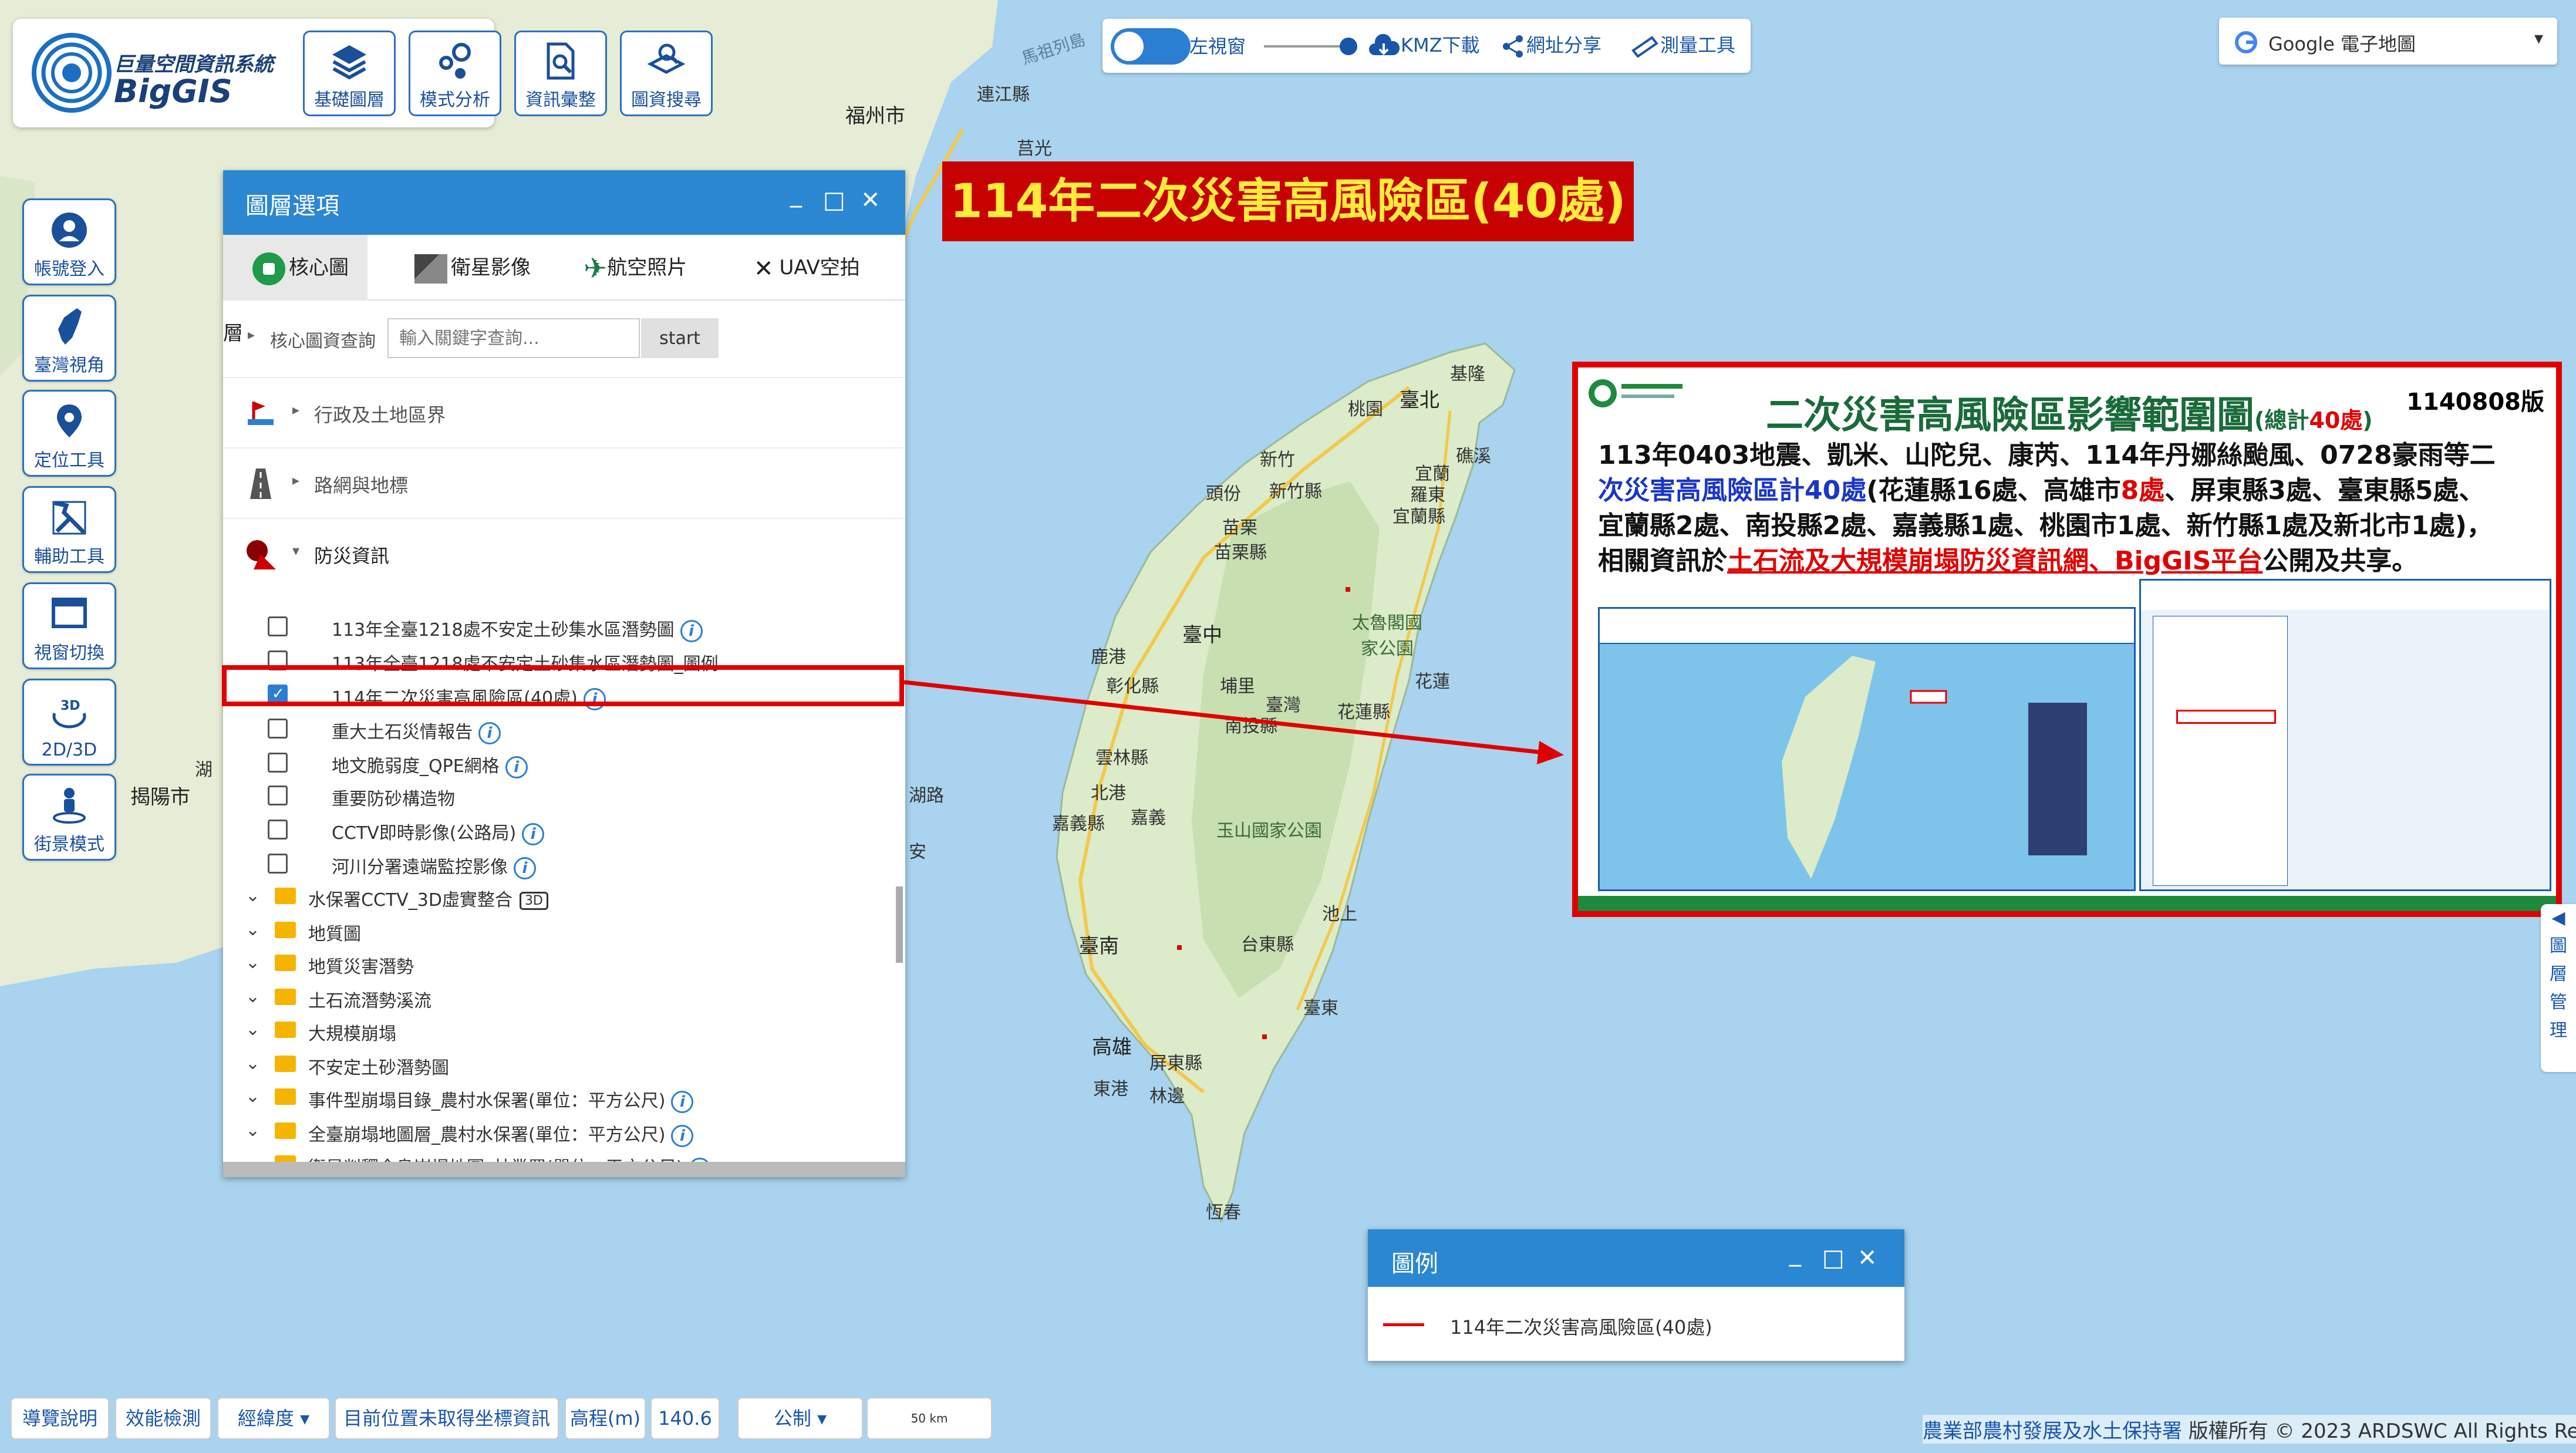 This screenshot has height=1453, width=2576. What do you see at coordinates (1921, 561) in the screenshot?
I see `desc-link: 土石流及大規模崩塌防災資訊網、` at bounding box center [1921, 561].